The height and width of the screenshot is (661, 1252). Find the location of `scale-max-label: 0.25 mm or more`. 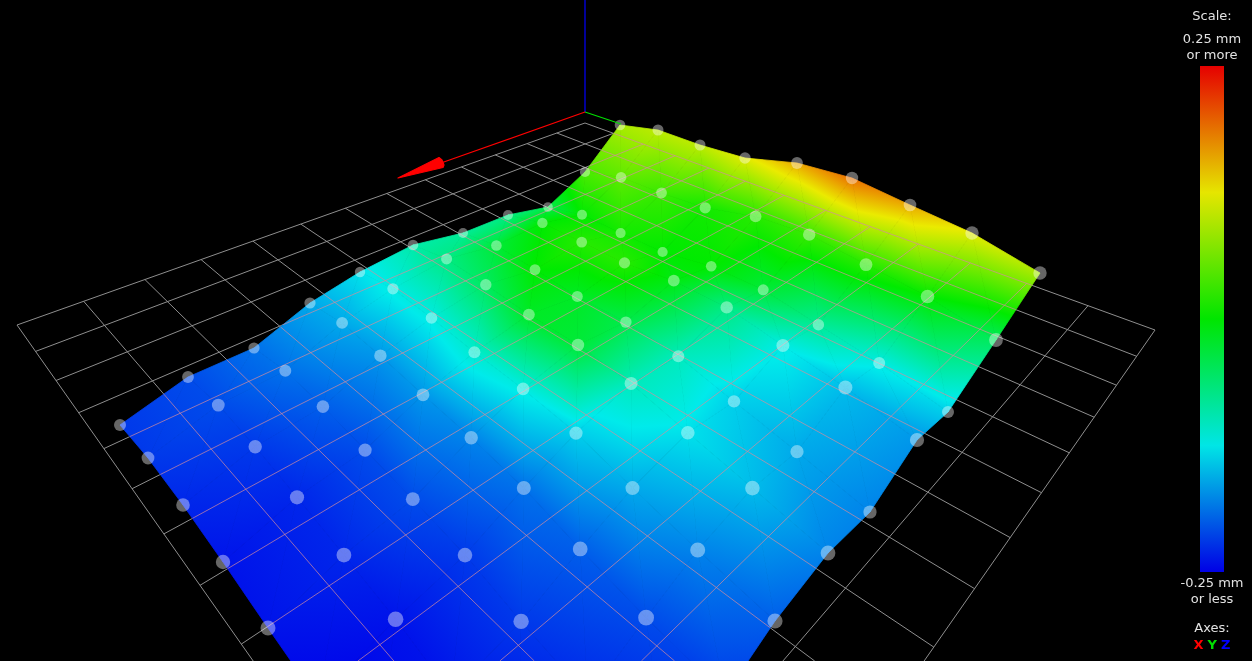

scale-max-label: 0.25 mm or more is located at coordinates (1212, 47).